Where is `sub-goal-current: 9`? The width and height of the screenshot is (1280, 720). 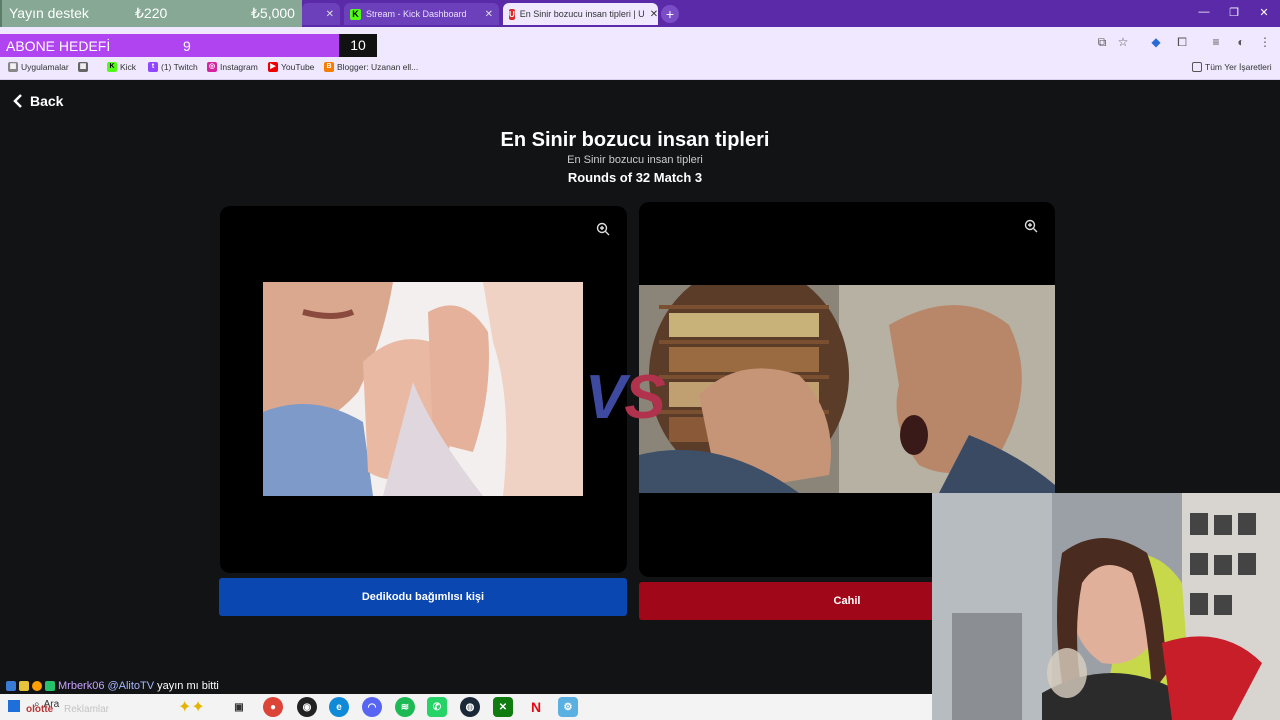
sub-goal-current: 9 is located at coordinates (187, 46).